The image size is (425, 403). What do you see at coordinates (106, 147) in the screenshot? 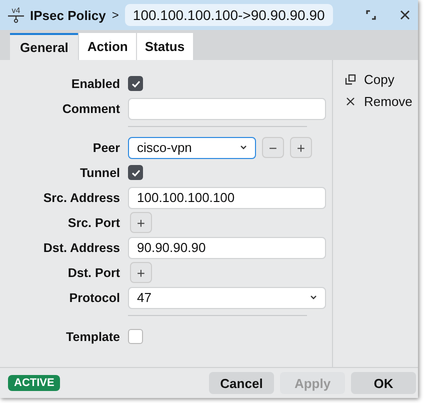
I see `field-label: Peer` at bounding box center [106, 147].